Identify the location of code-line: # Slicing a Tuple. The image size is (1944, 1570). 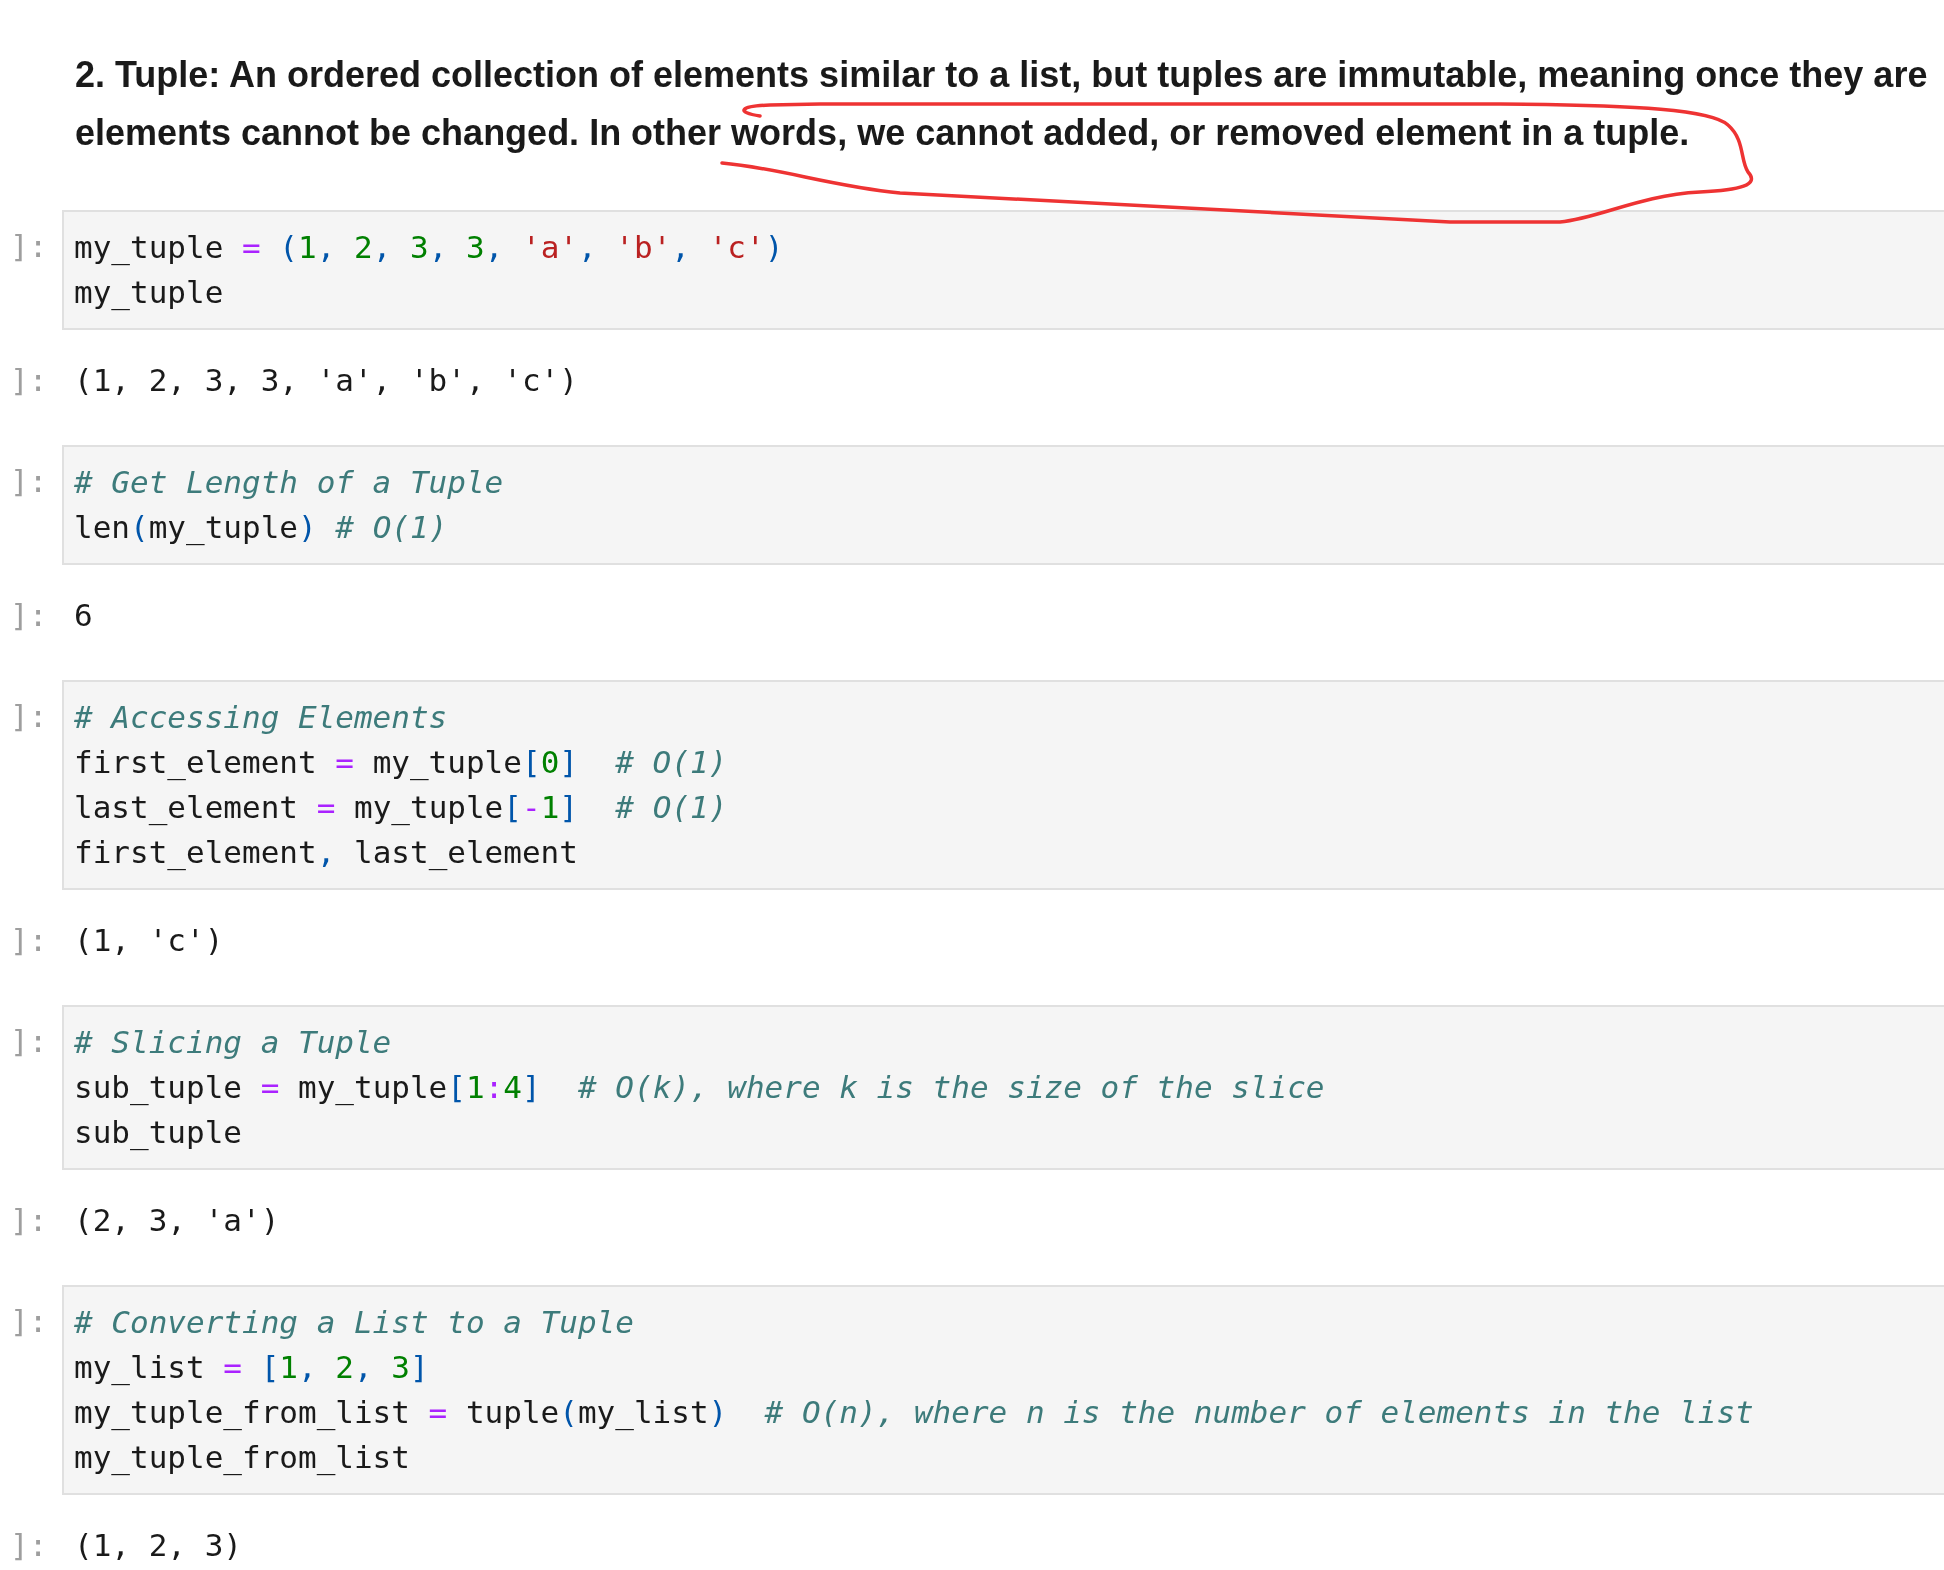
(233, 1042).